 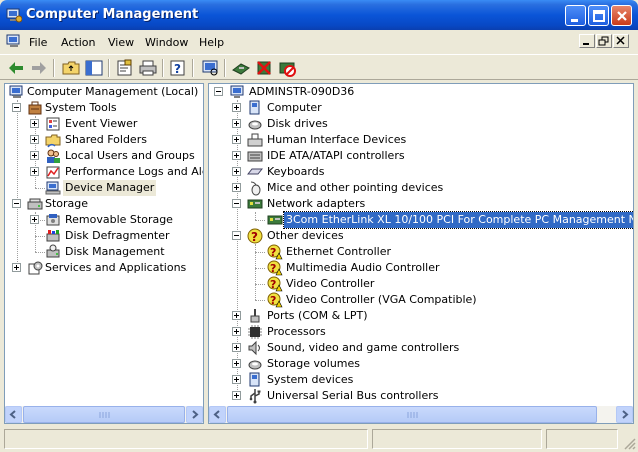 What do you see at coordinates (255, 236) in the screenshot?
I see `question-mark-icon: ?` at bounding box center [255, 236].